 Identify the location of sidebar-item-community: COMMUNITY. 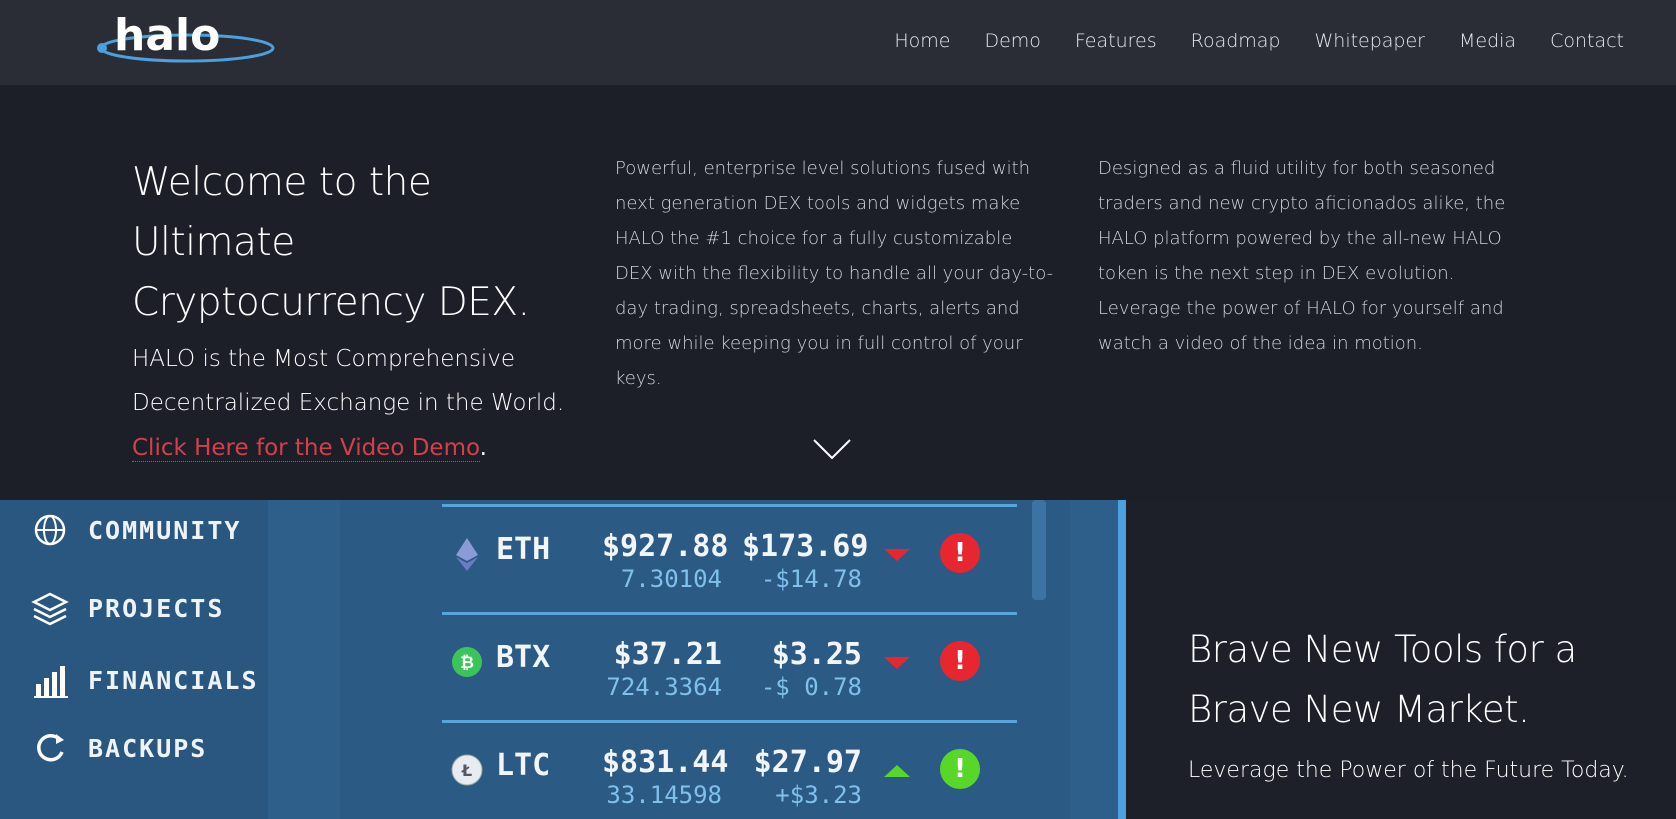
(135, 530).